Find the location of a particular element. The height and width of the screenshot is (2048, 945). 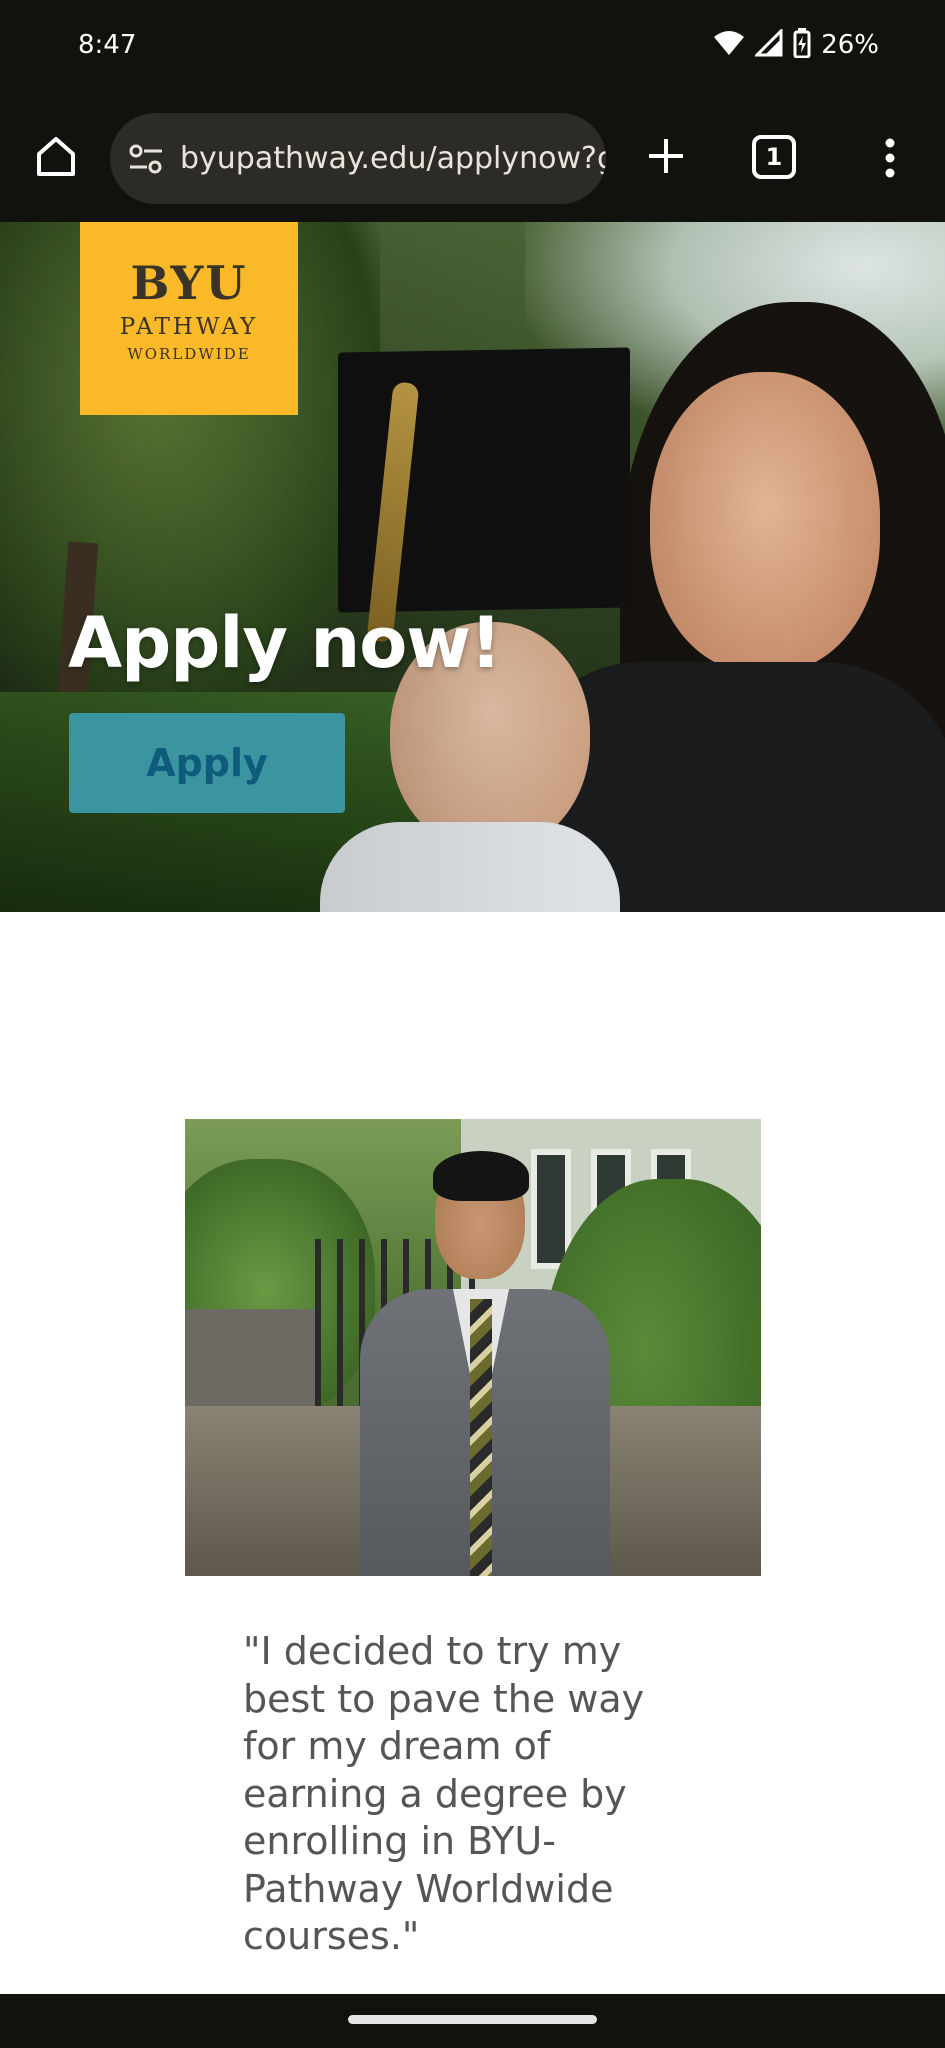

home-button is located at coordinates (56, 158).